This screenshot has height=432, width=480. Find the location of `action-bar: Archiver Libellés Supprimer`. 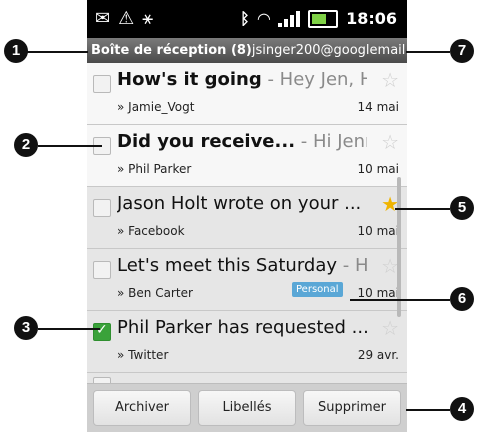

action-bar: Archiver Libellés Supprimer is located at coordinates (247, 407).